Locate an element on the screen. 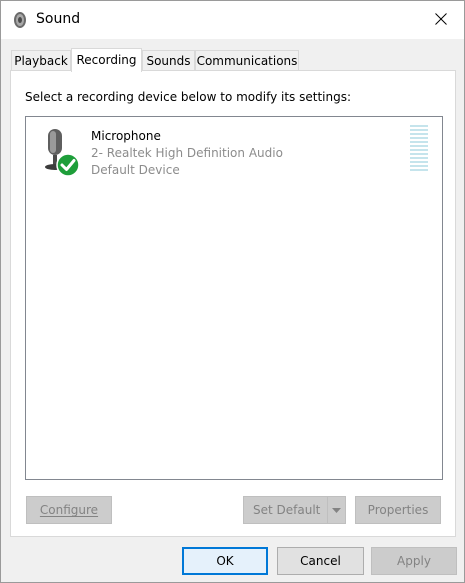 The width and height of the screenshot is (465, 583). chevron-down-icon is located at coordinates (336, 510).